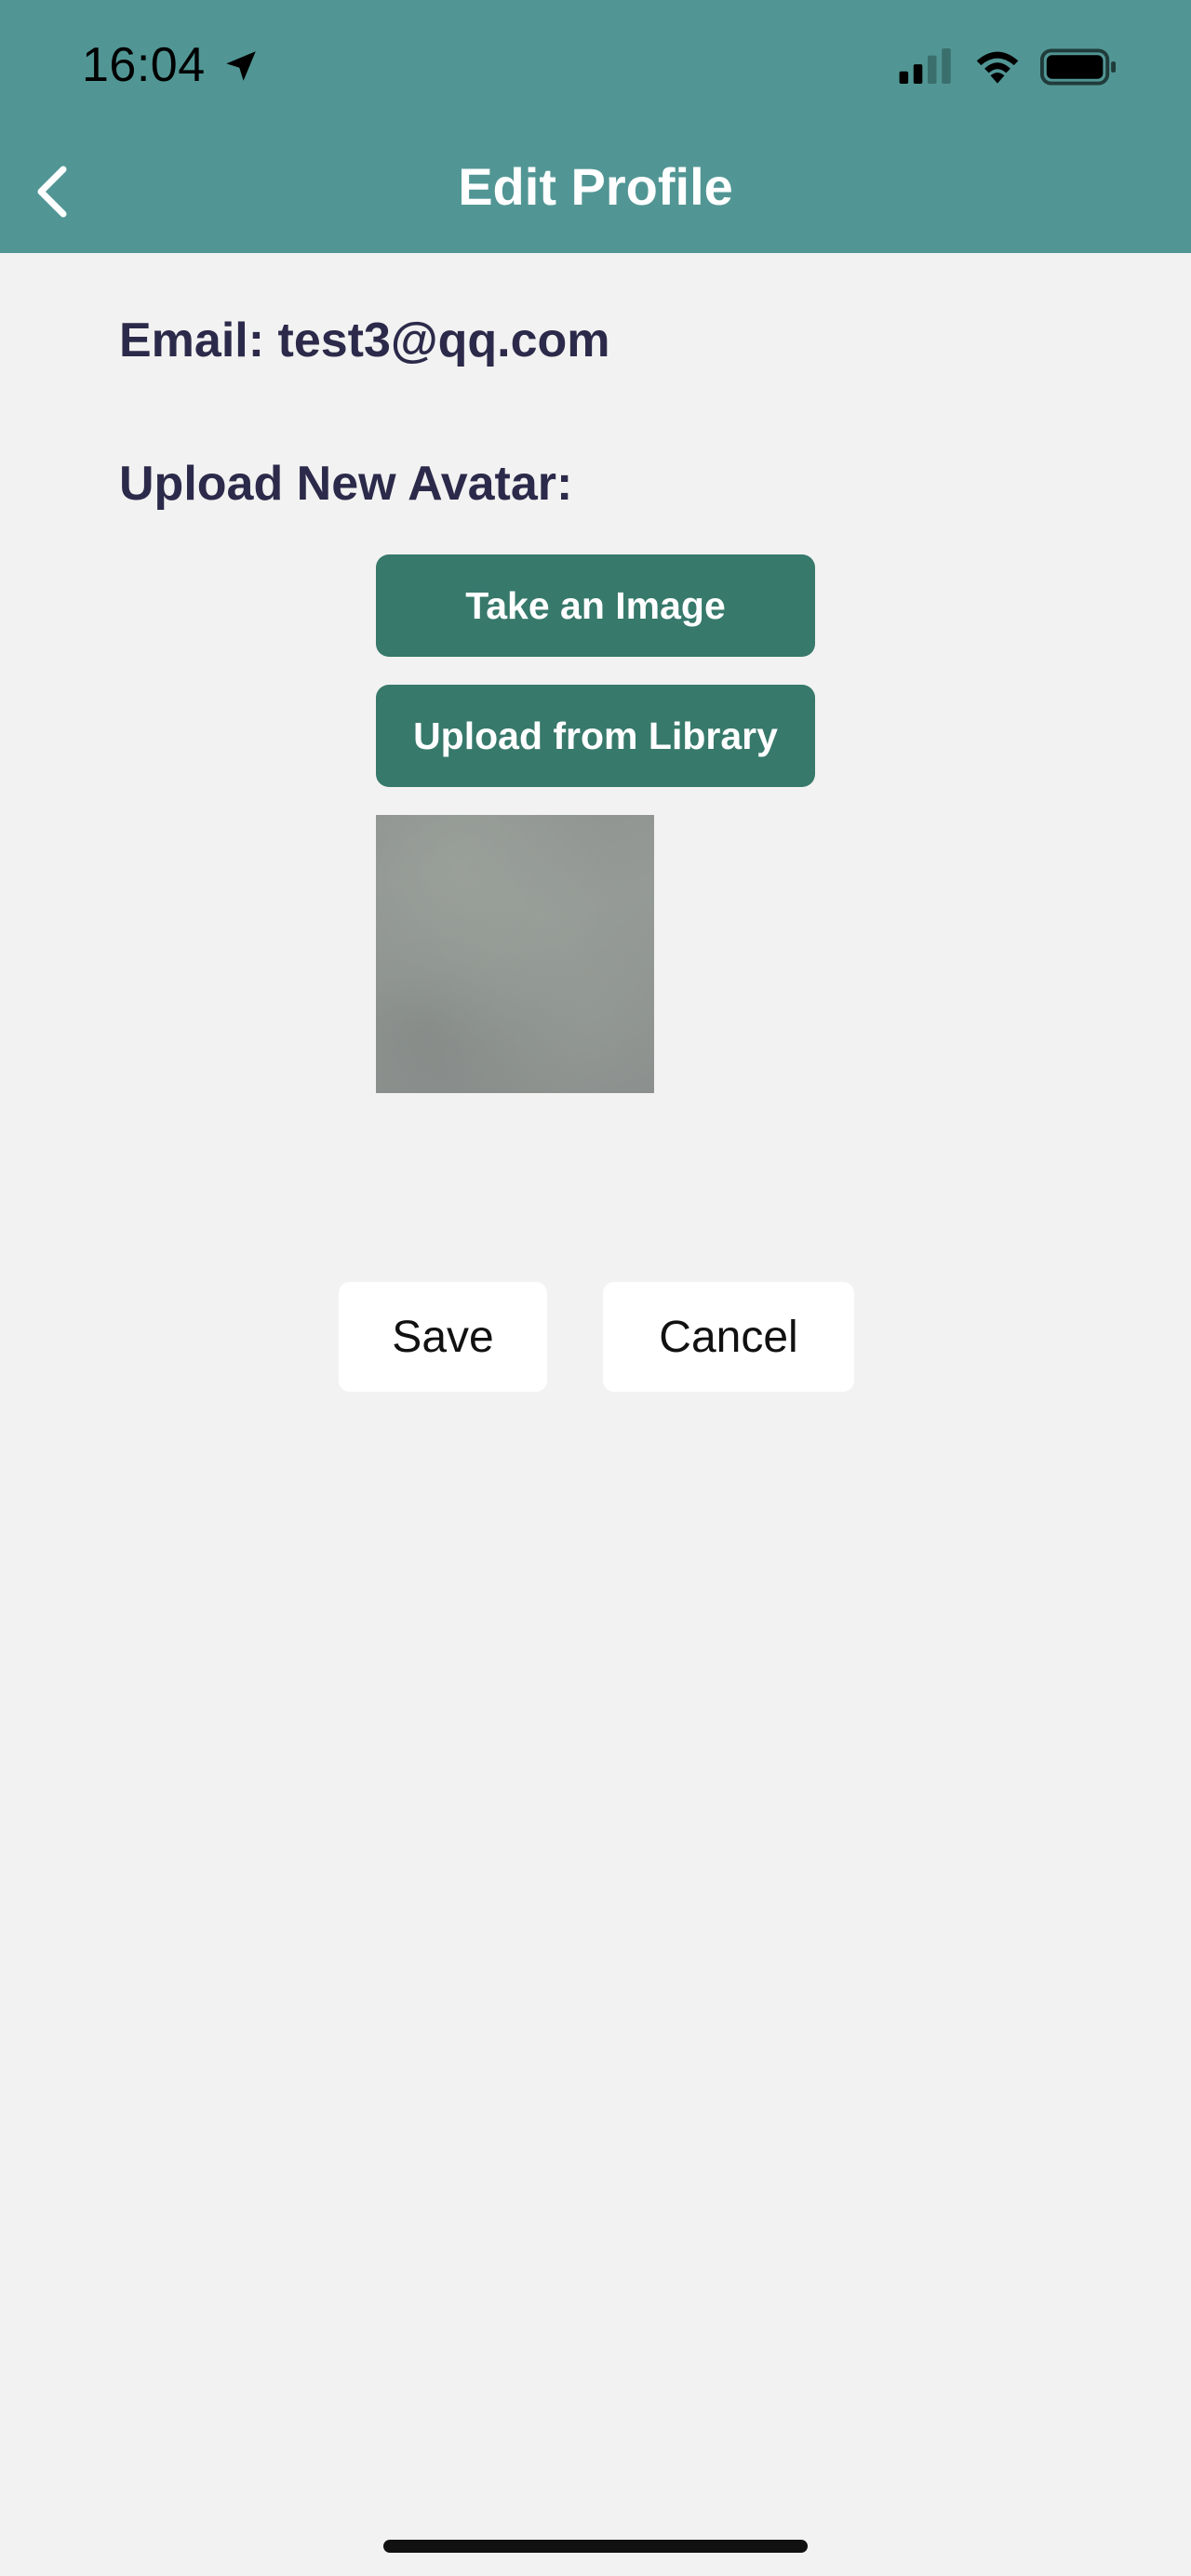 Image resolution: width=1191 pixels, height=2576 pixels. I want to click on wifi-icon, so click(997, 67).